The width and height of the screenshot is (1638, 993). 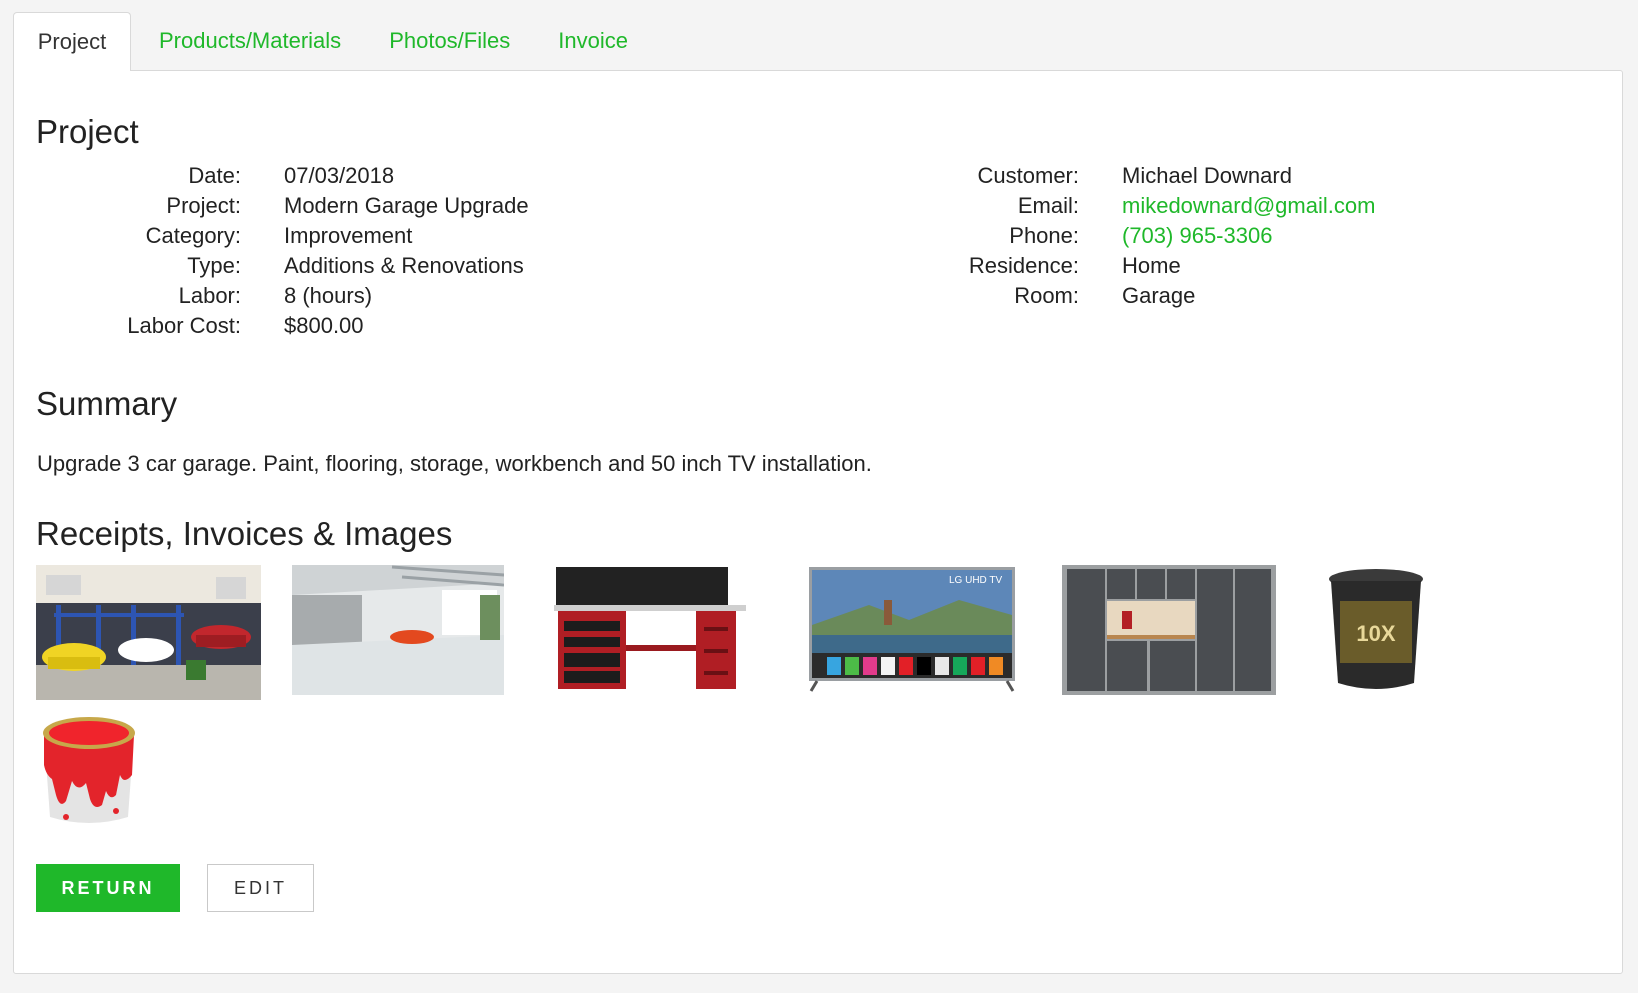 I want to click on tv-image: LG UHD TV, so click(x=912, y=629).